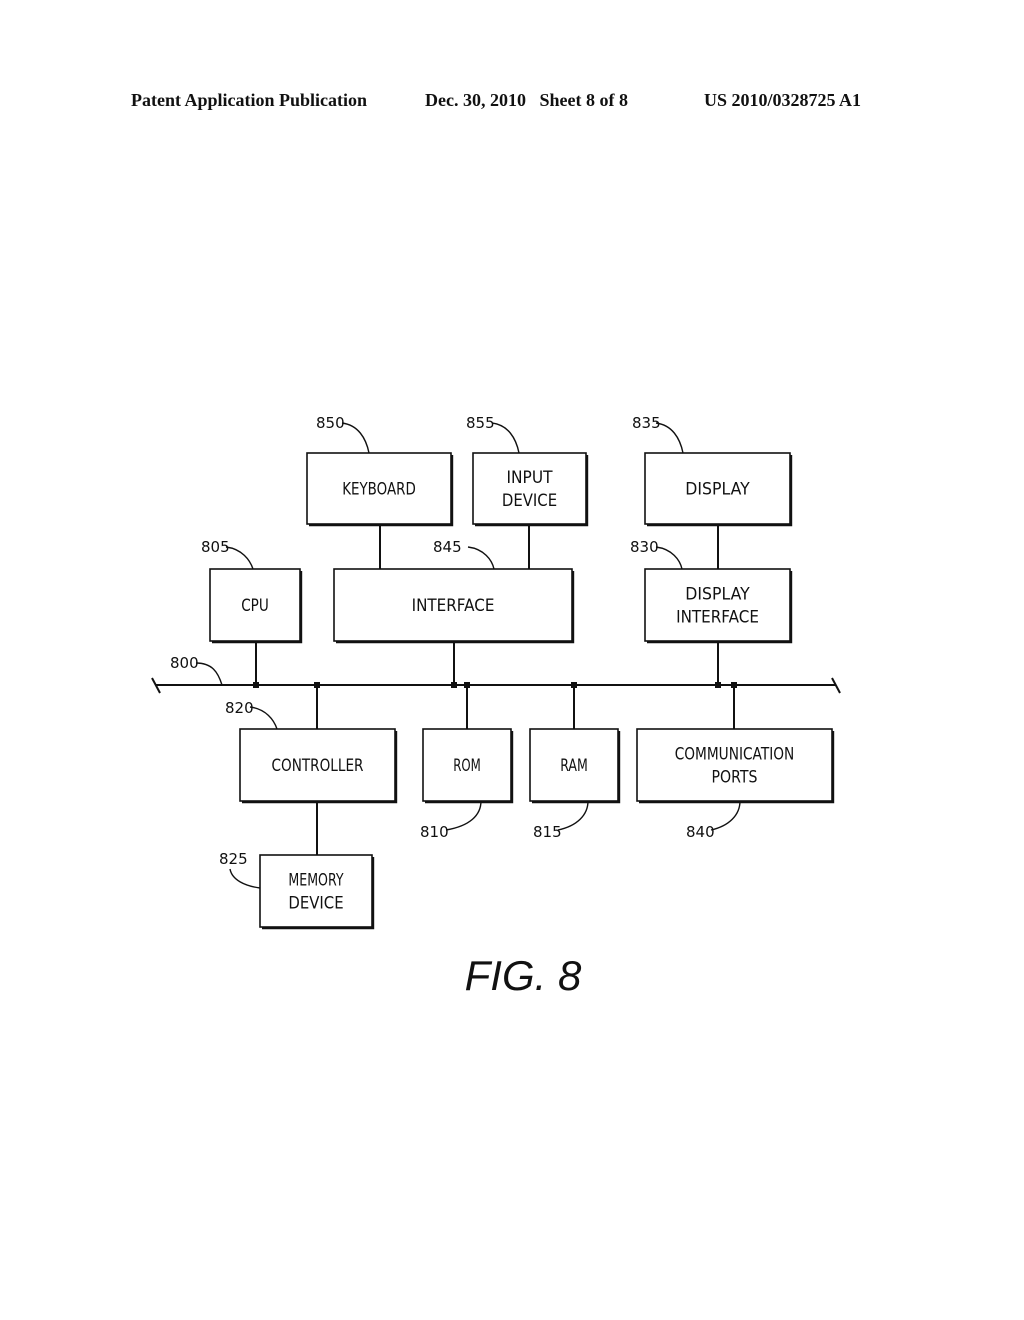 This screenshot has width=1024, height=1320. What do you see at coordinates (467, 784) in the screenshot?
I see `block-rom: ROM 810` at bounding box center [467, 784].